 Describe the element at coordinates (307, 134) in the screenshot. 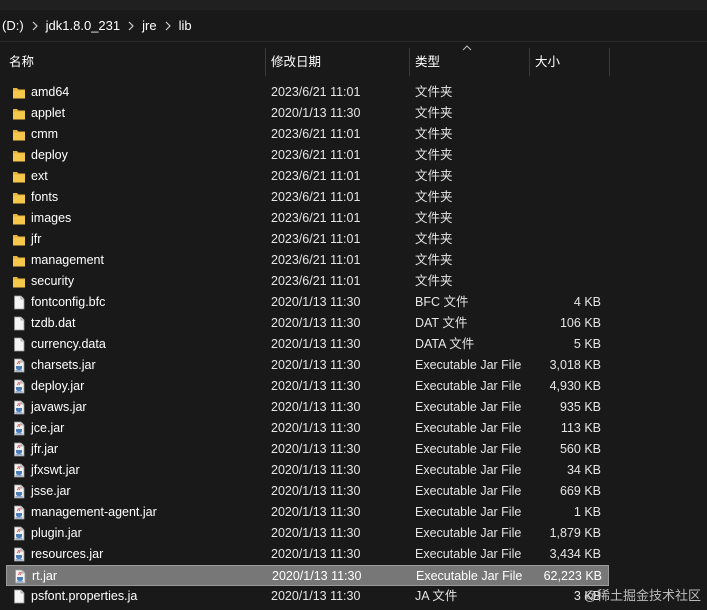

I see `file-row: cmm 2023/6/21 11:01 文件夹` at that location.